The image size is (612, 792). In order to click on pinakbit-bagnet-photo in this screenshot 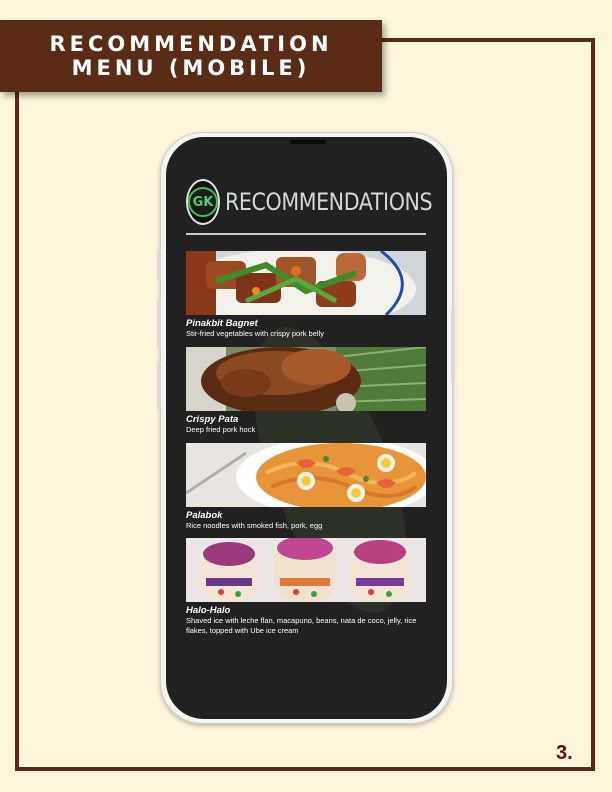, I will do `click(306, 283)`.